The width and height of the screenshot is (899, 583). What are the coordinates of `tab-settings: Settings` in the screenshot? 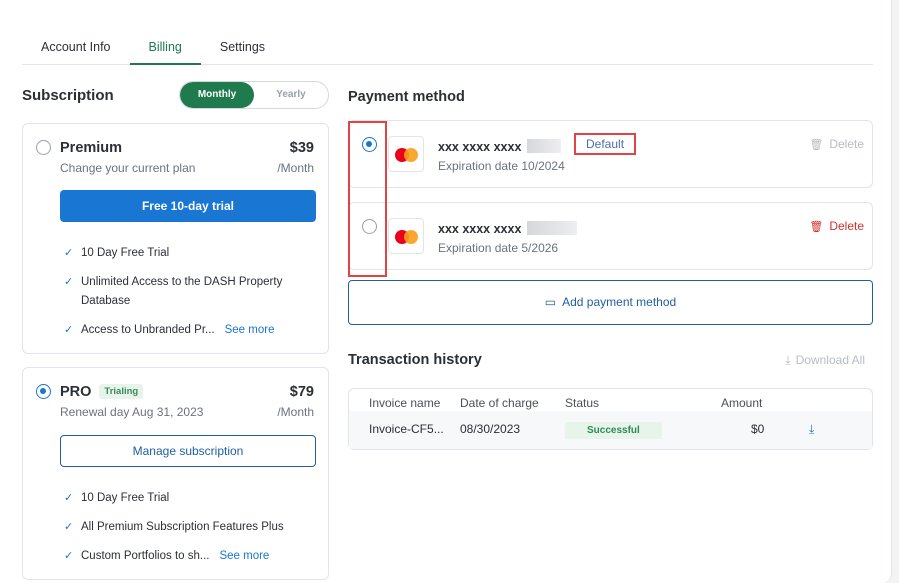 It's located at (242, 48).